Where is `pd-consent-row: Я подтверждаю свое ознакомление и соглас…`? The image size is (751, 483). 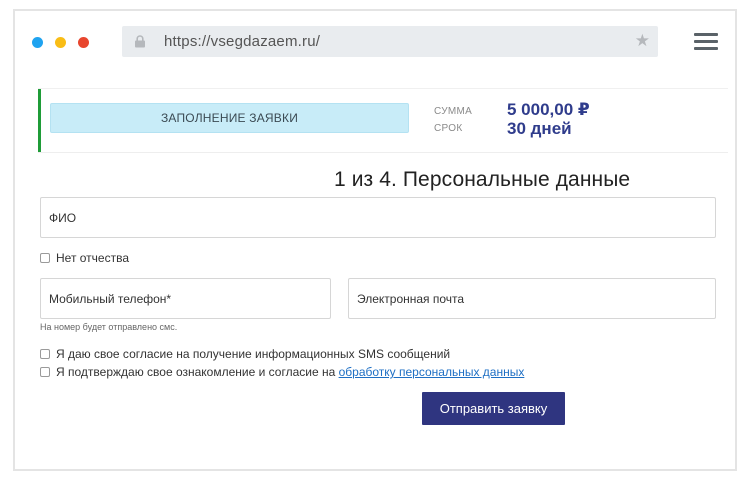 pd-consent-row: Я подтверждаю свое ознакомление и соглас… is located at coordinates (282, 372).